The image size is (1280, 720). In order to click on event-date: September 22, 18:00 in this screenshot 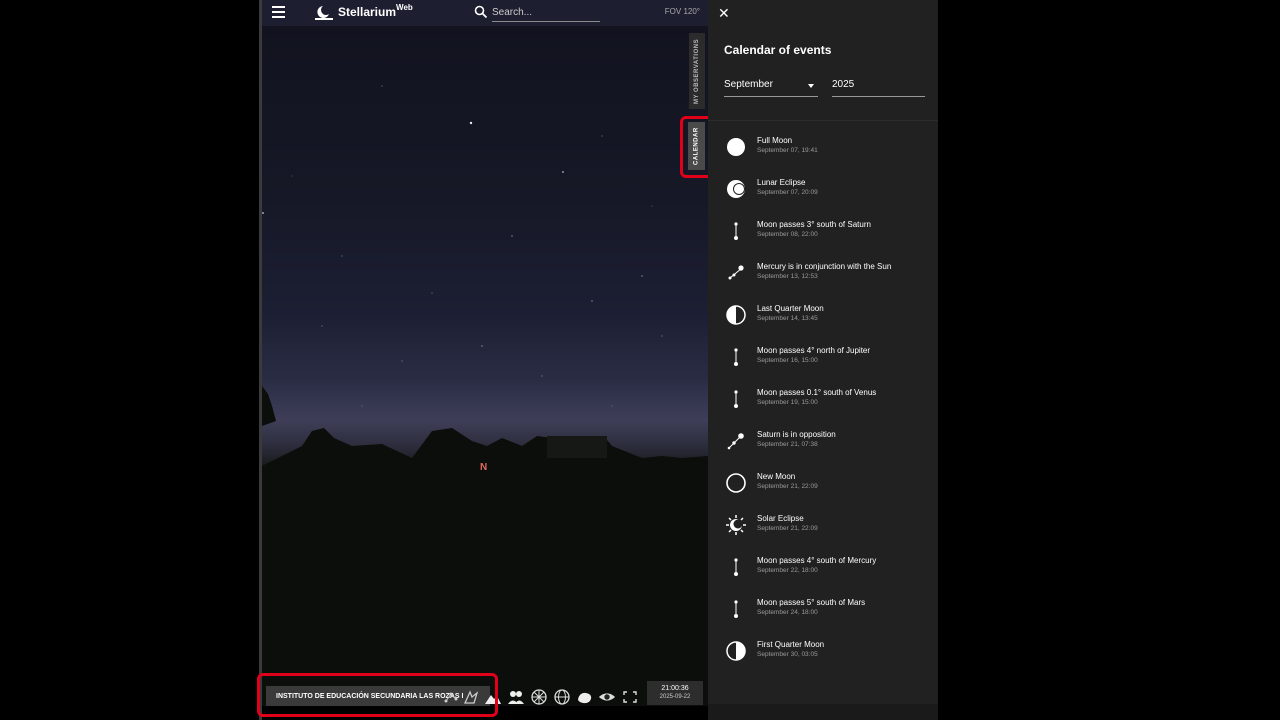, I will do `click(787, 570)`.